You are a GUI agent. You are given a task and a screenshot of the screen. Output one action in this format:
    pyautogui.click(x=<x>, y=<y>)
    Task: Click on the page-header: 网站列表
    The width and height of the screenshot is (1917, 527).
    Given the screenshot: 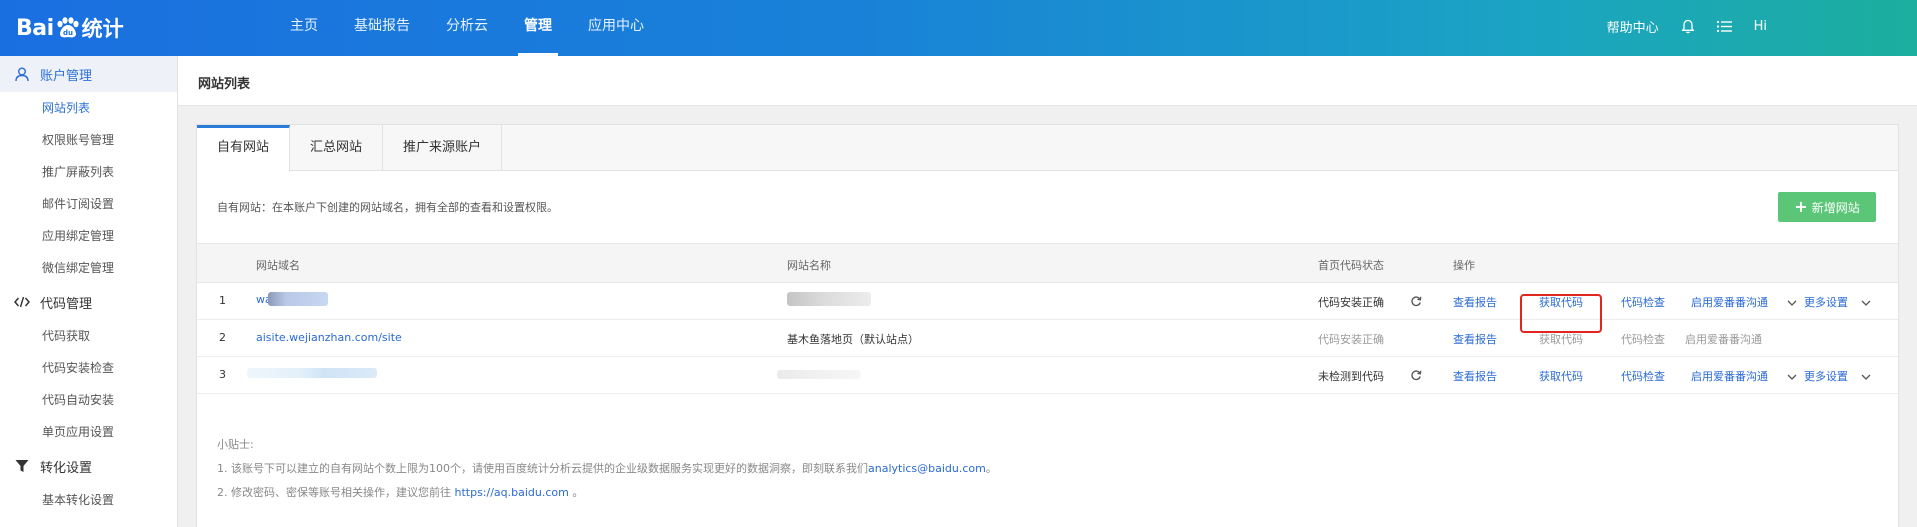 What is the action you would take?
    pyautogui.click(x=1047, y=81)
    